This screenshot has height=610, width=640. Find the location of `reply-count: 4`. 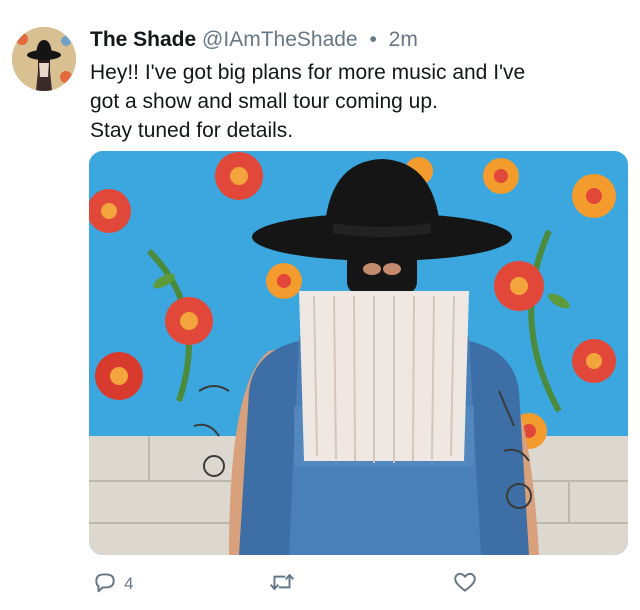

reply-count: 4 is located at coordinates (129, 583).